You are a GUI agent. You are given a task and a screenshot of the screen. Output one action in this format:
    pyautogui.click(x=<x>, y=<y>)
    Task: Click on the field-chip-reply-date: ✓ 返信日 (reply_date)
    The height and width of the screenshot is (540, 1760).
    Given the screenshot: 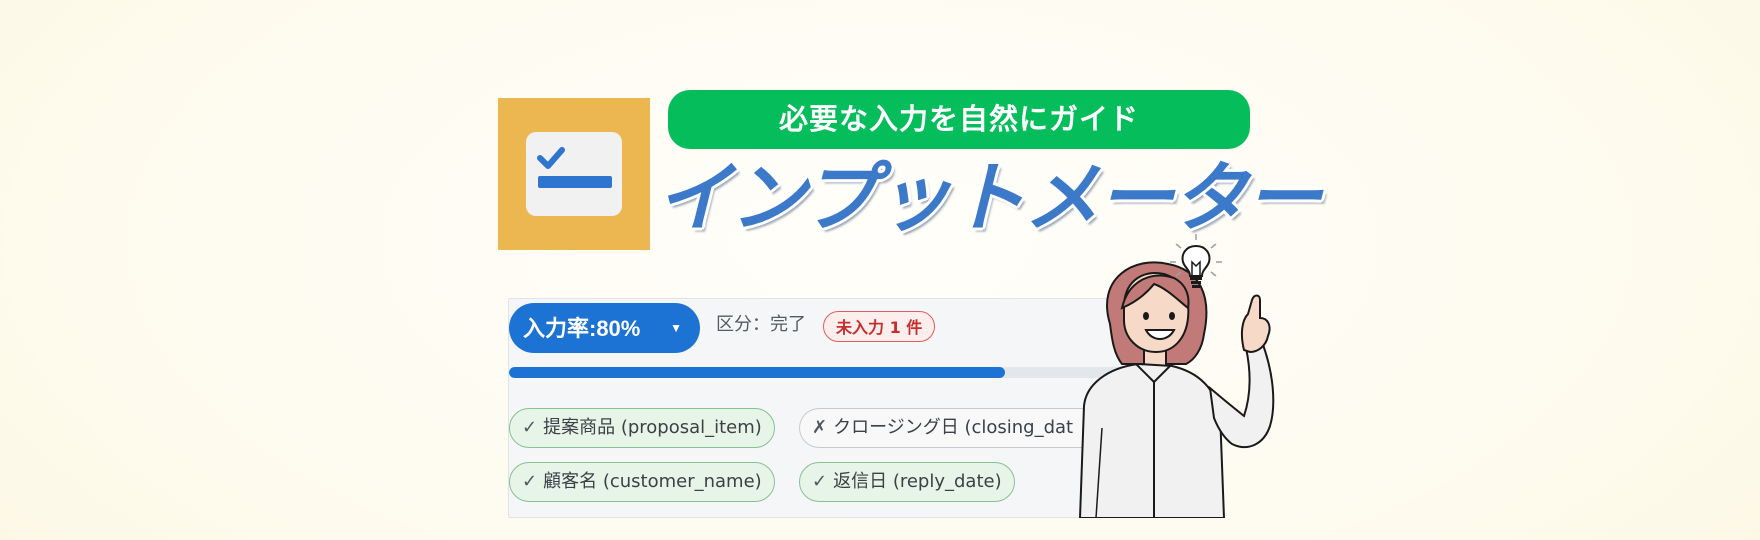 What is the action you would take?
    pyautogui.click(x=907, y=482)
    